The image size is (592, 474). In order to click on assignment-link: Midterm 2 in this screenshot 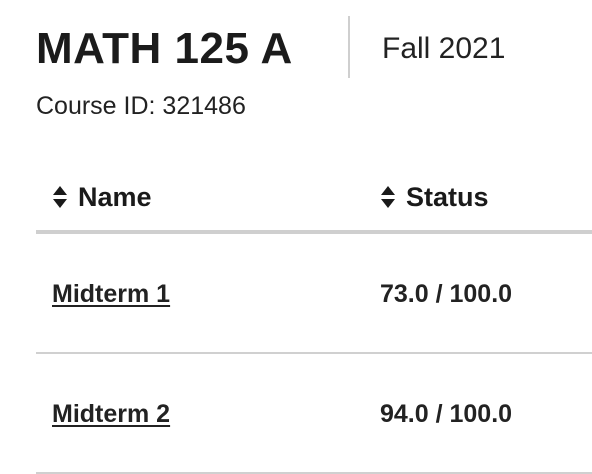, I will do `click(111, 414)`.